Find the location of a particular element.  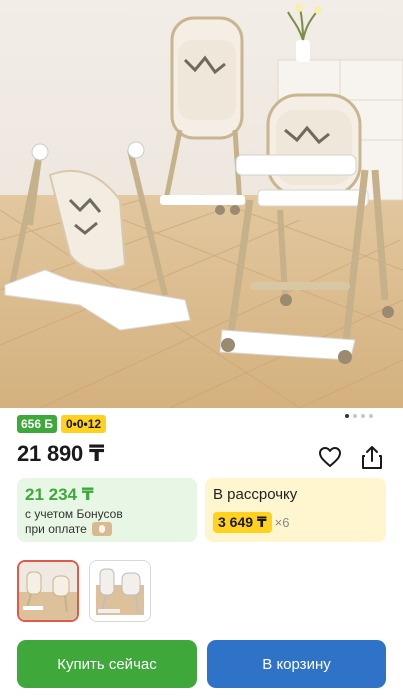

buy-now-button: Купить сейчас is located at coordinates (107, 664).